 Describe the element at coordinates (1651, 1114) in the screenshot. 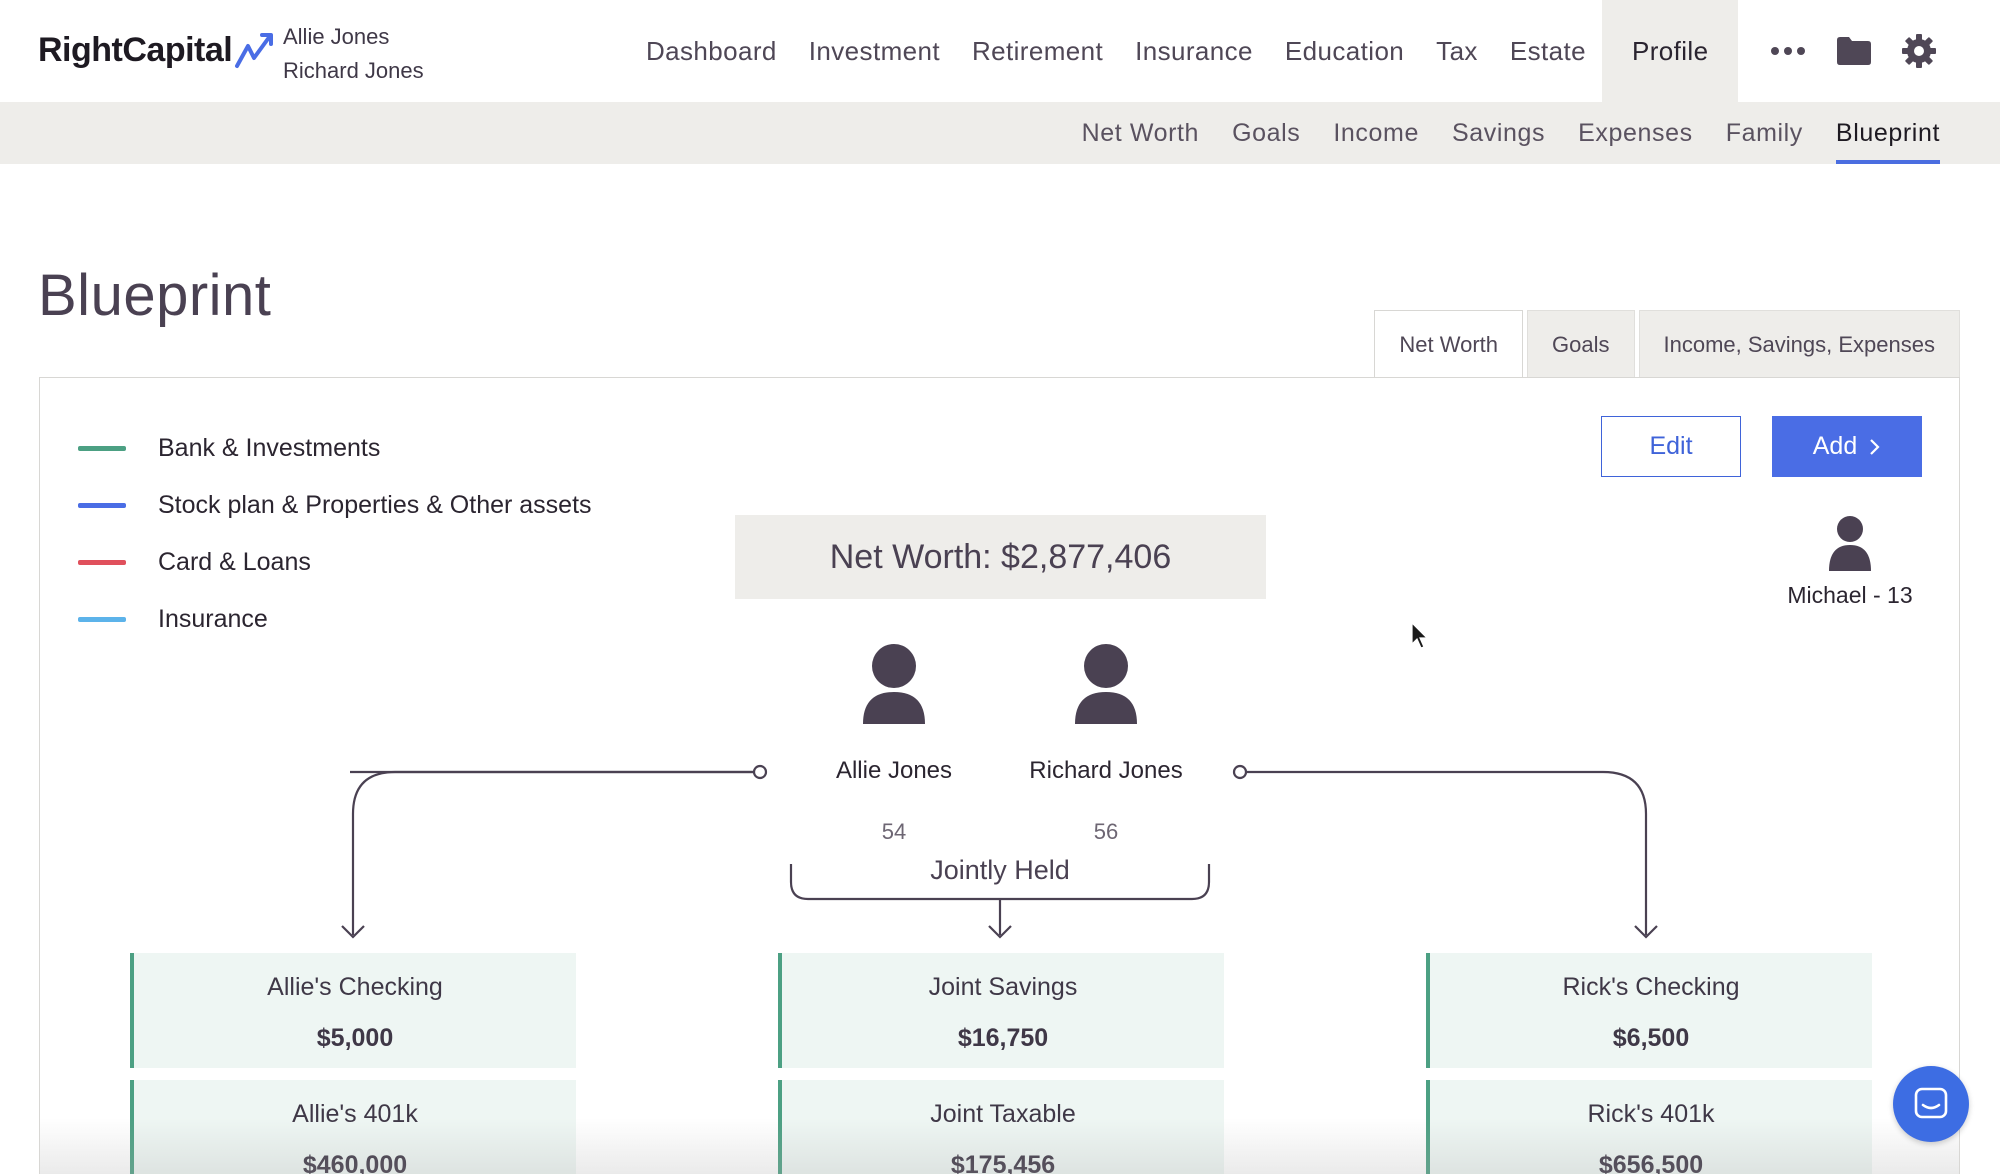

I see `account-name: Rick's 401k` at that location.